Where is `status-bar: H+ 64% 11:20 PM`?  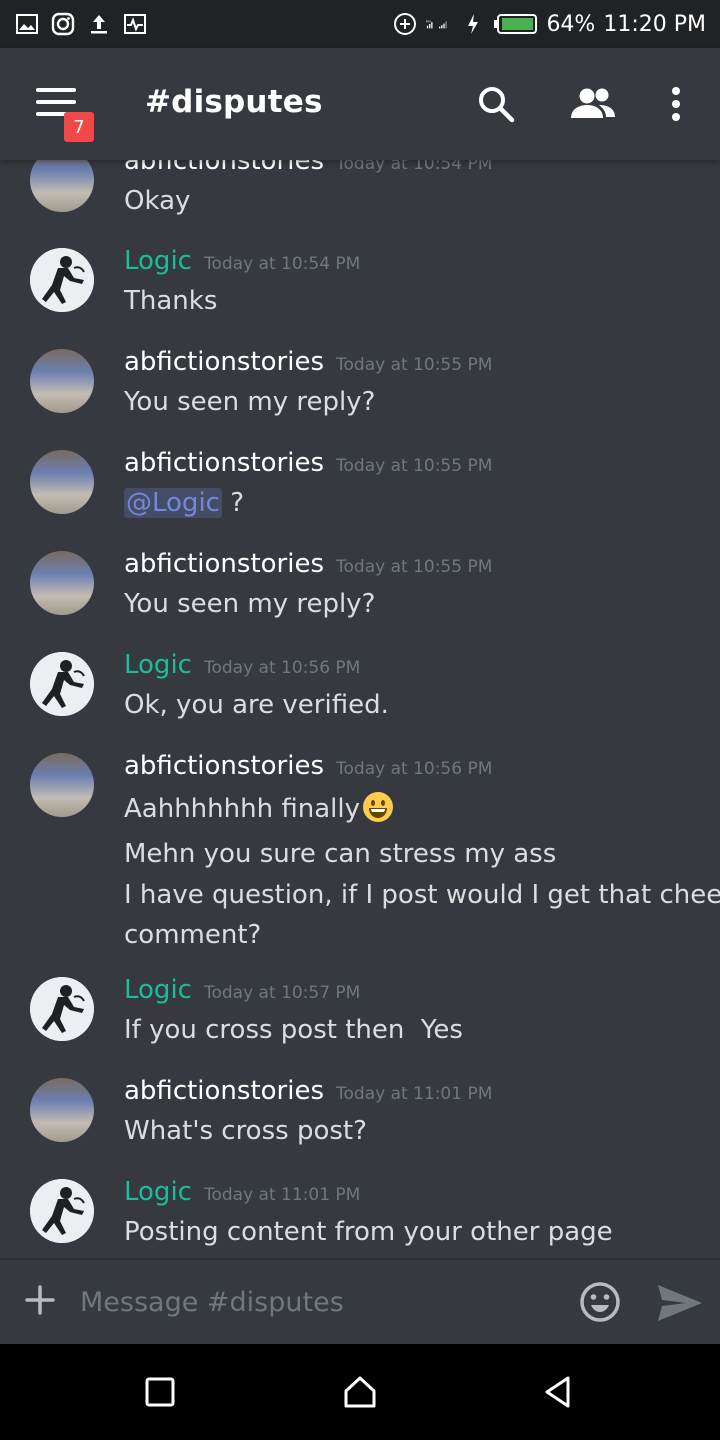 status-bar: H+ 64% 11:20 PM is located at coordinates (360, 24).